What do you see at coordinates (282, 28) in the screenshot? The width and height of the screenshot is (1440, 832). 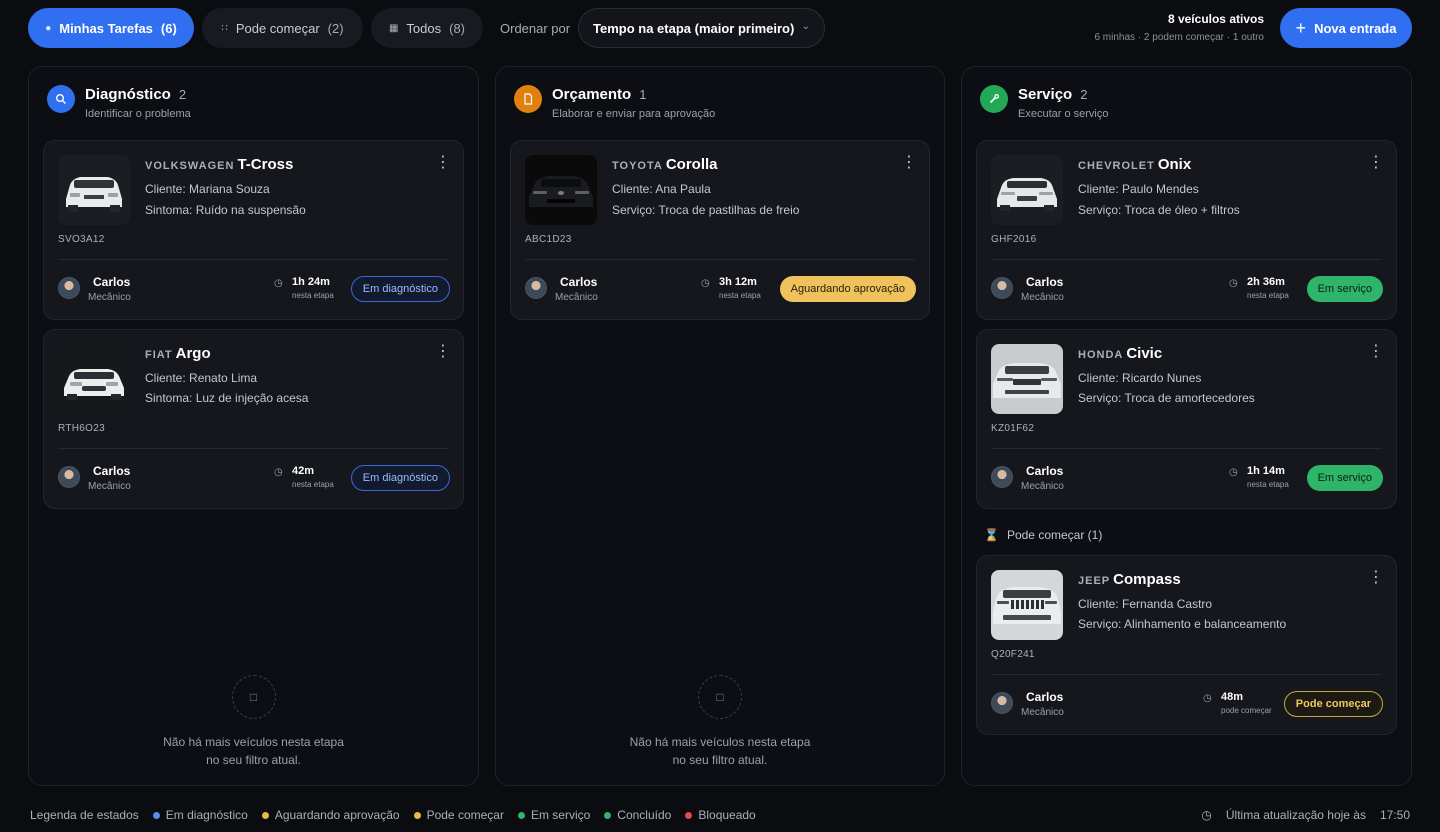 I see `tab-pode-comecar: ∷ Pode começar (2)` at bounding box center [282, 28].